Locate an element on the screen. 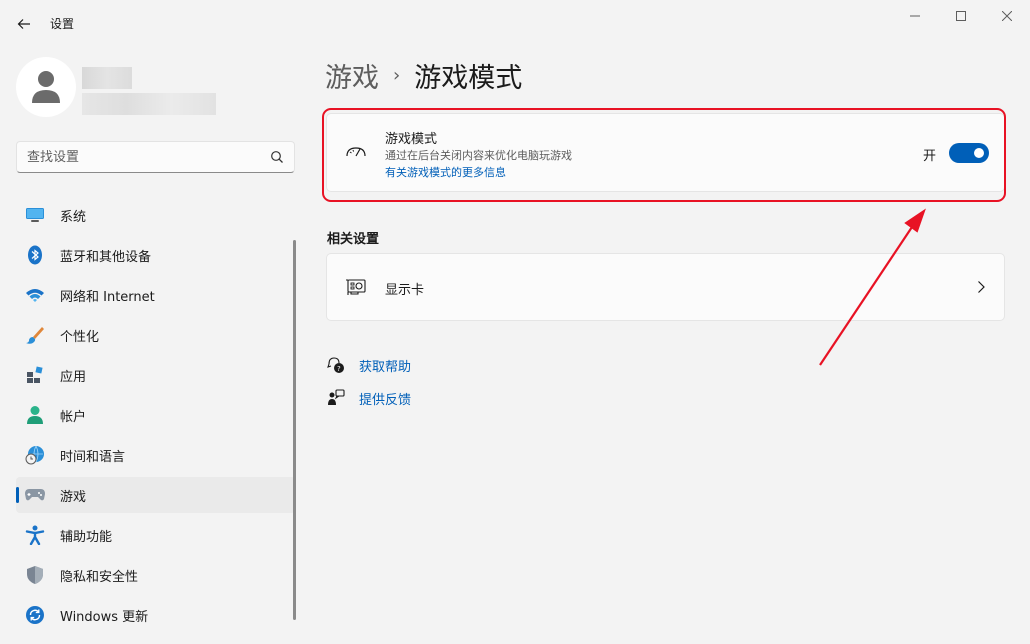 The height and width of the screenshot is (644, 1030). minimize-button is located at coordinates (915, 16).